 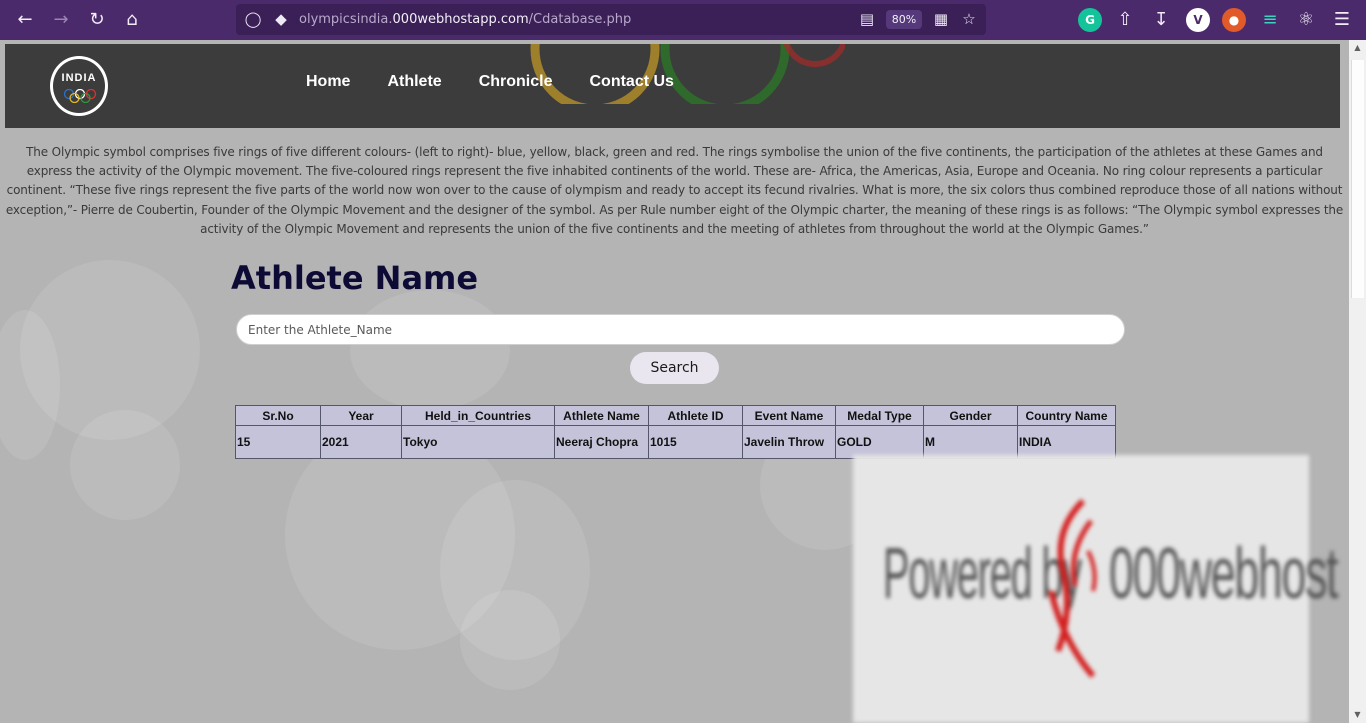 I want to click on site-header: INDIA Home Athlete Chronicle Contact Us, so click(x=672, y=86).